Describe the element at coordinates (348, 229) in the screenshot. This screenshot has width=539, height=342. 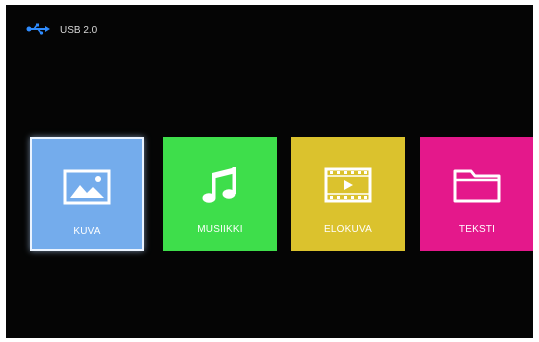
I see `tile-label: ELOKUVA` at that location.